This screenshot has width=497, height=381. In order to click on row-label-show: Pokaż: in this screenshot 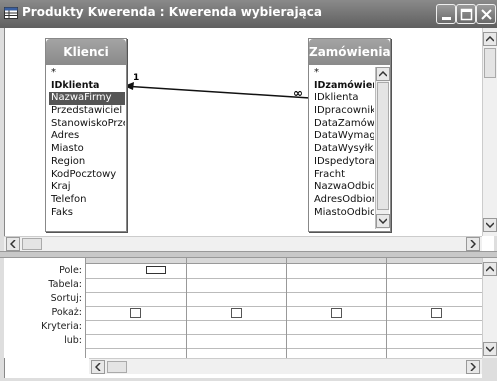, I will do `click(66, 312)`.